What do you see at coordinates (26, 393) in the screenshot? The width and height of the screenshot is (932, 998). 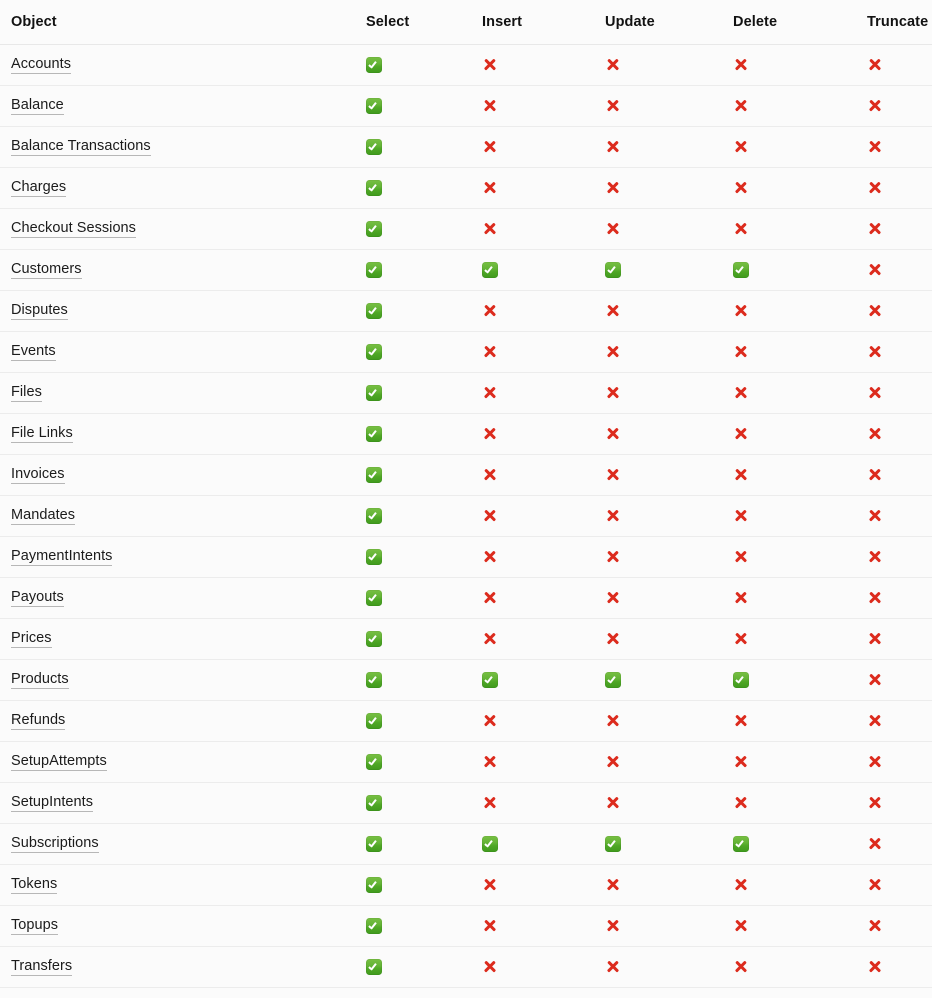 I see `object-link: Files` at bounding box center [26, 393].